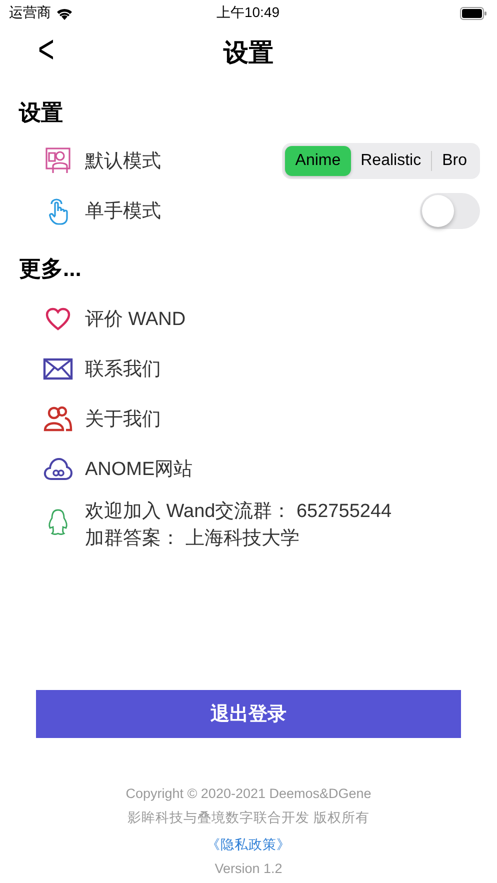 The image size is (497, 883). I want to click on page-title: 设置, so click(249, 53).